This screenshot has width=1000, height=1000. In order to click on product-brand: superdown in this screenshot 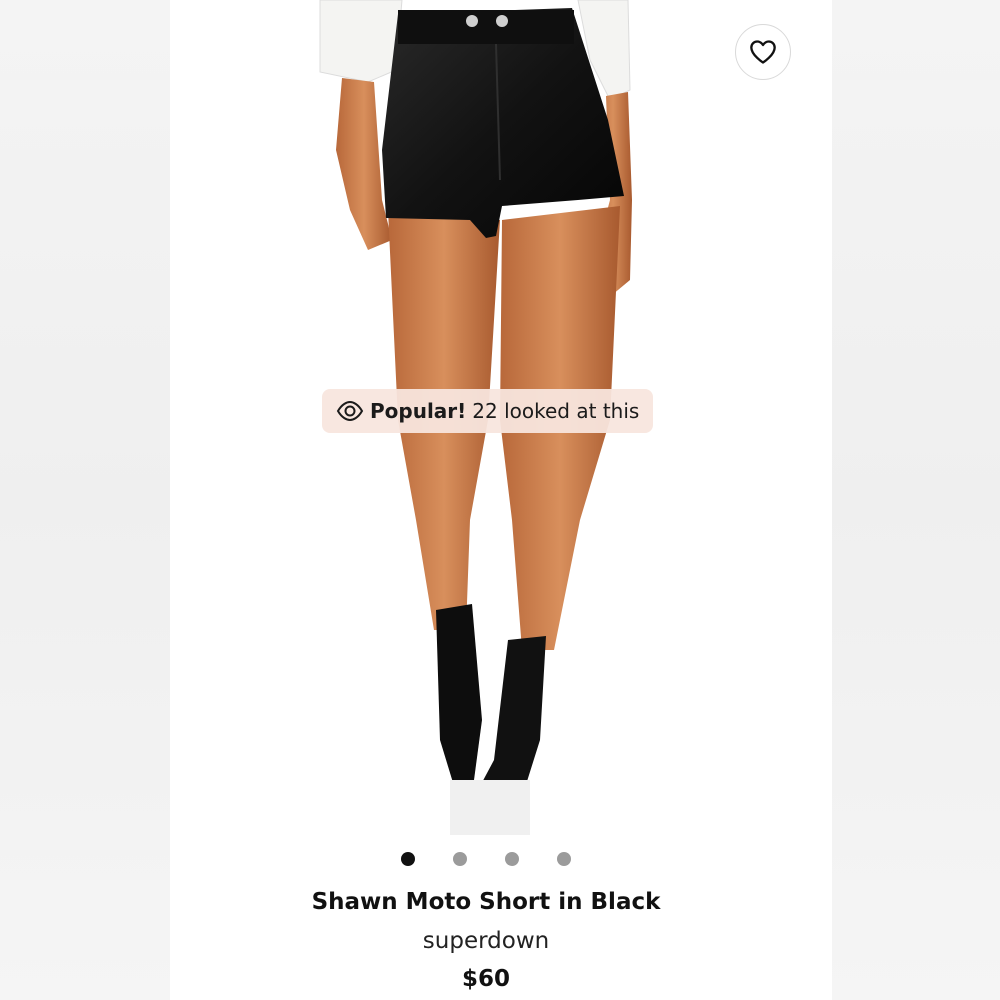, I will do `click(486, 941)`.